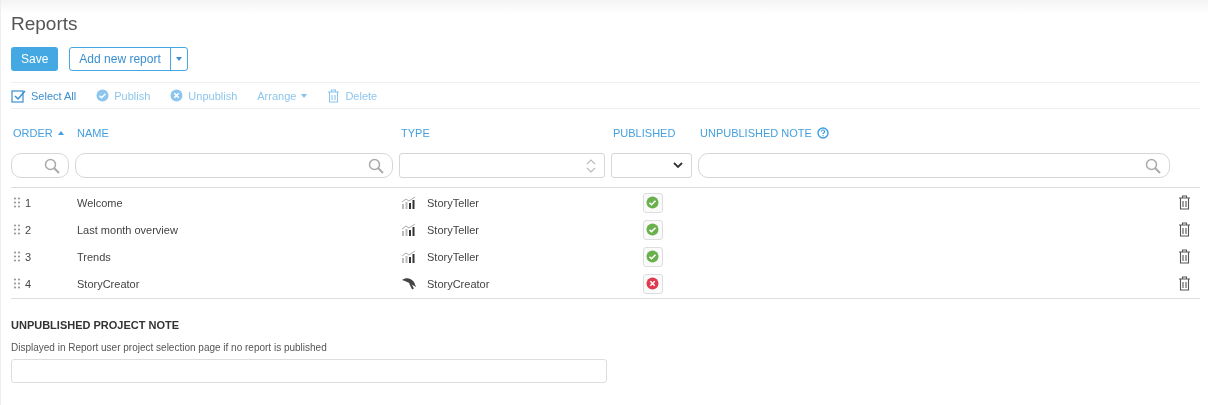 Image resolution: width=1208 pixels, height=405 pixels. Describe the element at coordinates (822, 133) in the screenshot. I see `help-icon` at that location.